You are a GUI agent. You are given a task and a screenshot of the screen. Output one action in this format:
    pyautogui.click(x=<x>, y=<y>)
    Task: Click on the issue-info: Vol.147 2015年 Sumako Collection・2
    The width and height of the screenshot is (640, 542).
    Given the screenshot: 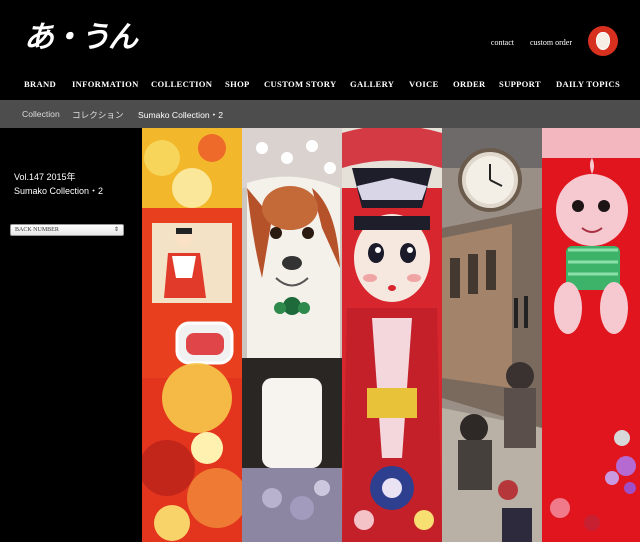 What is the action you would take?
    pyautogui.click(x=58, y=184)
    